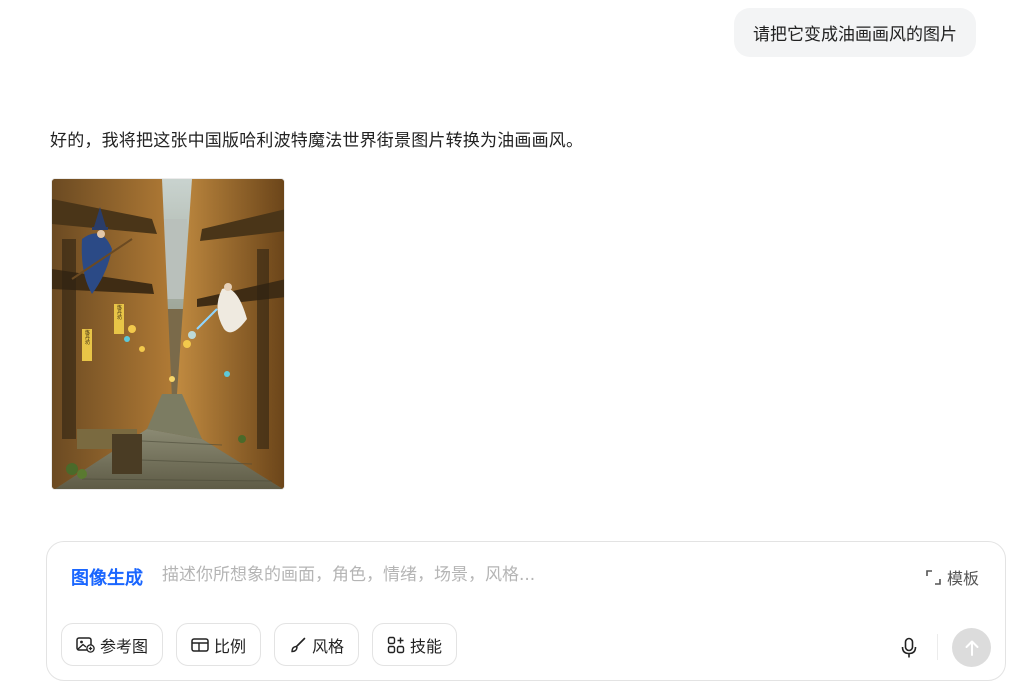 The width and height of the screenshot is (1017, 685). What do you see at coordinates (482, 575) in the screenshot?
I see `prompt-input` at bounding box center [482, 575].